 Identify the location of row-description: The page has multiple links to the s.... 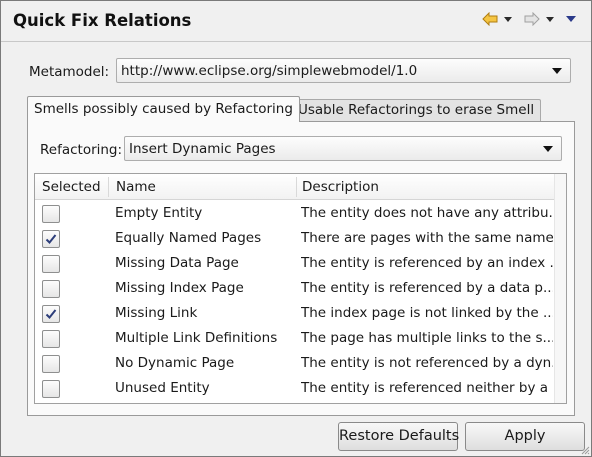
(427, 338).